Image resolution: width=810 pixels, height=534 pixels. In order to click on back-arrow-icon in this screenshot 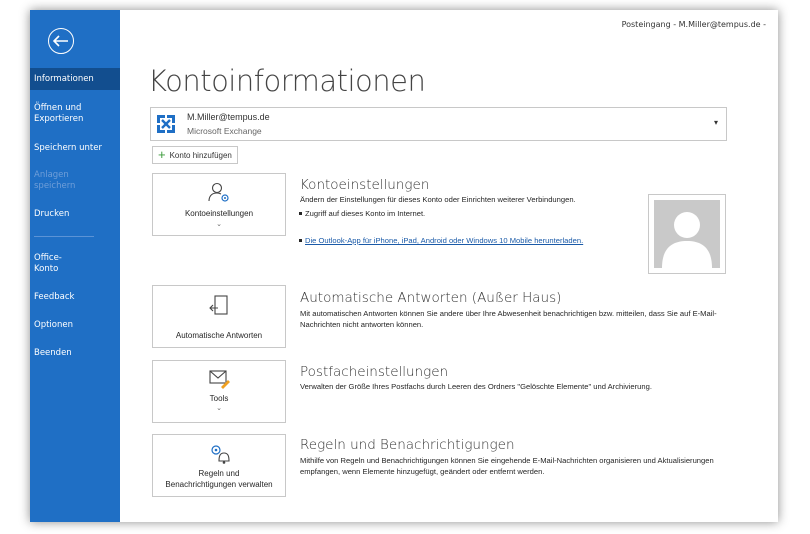, I will do `click(61, 41)`.